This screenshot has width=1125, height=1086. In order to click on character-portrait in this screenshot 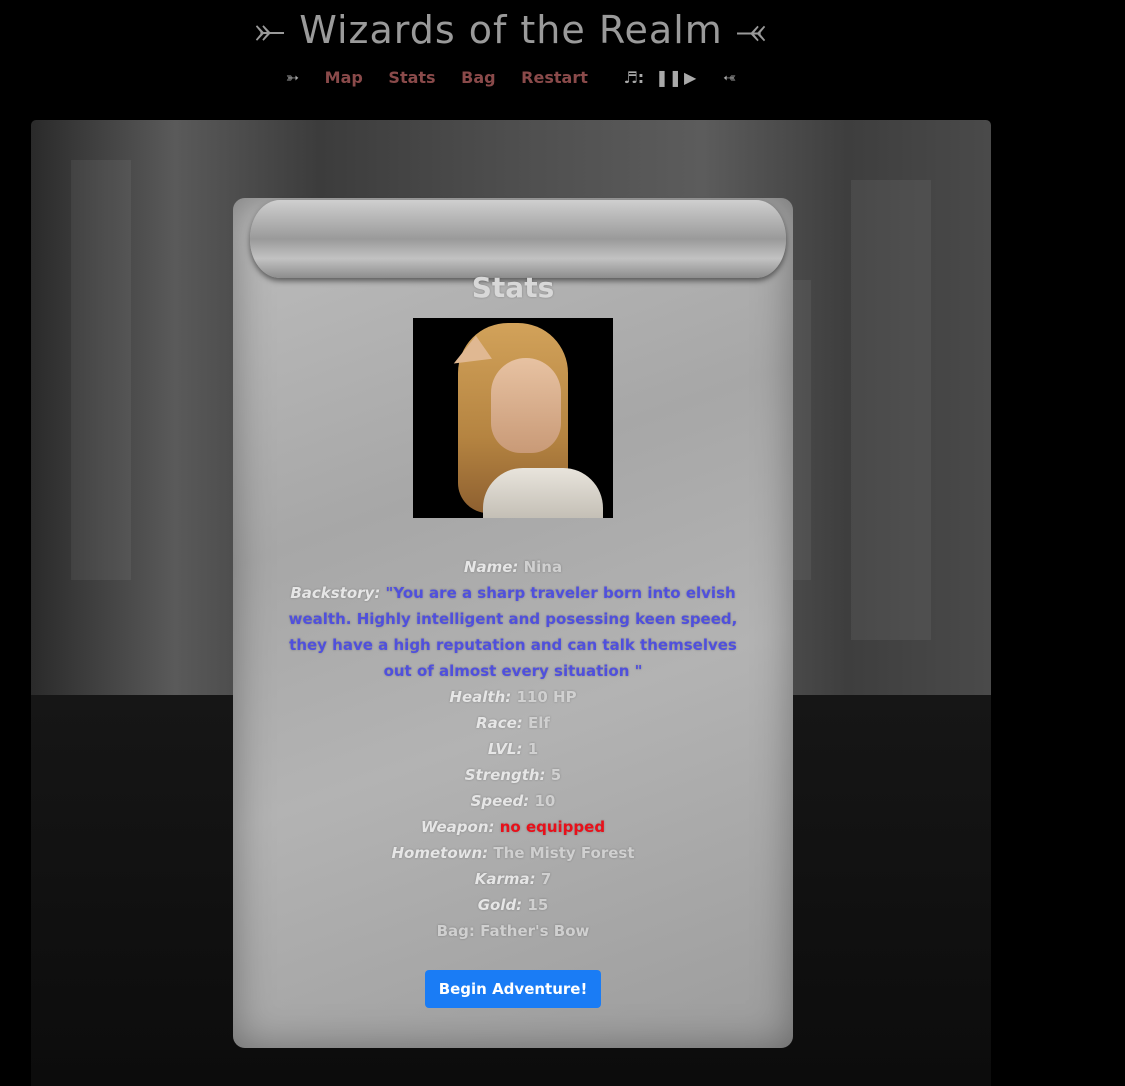, I will do `click(513, 418)`.